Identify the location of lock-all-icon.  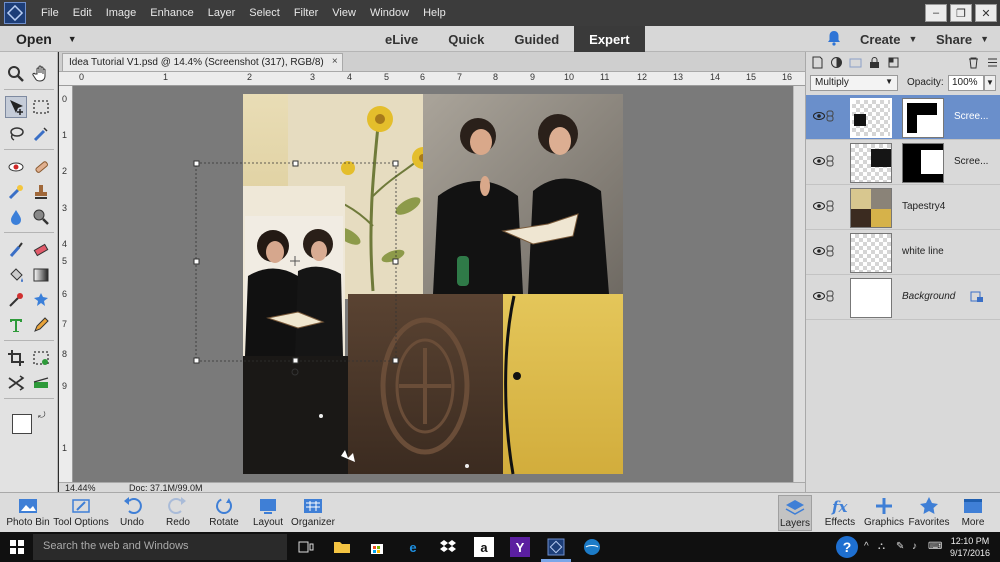
(874, 62).